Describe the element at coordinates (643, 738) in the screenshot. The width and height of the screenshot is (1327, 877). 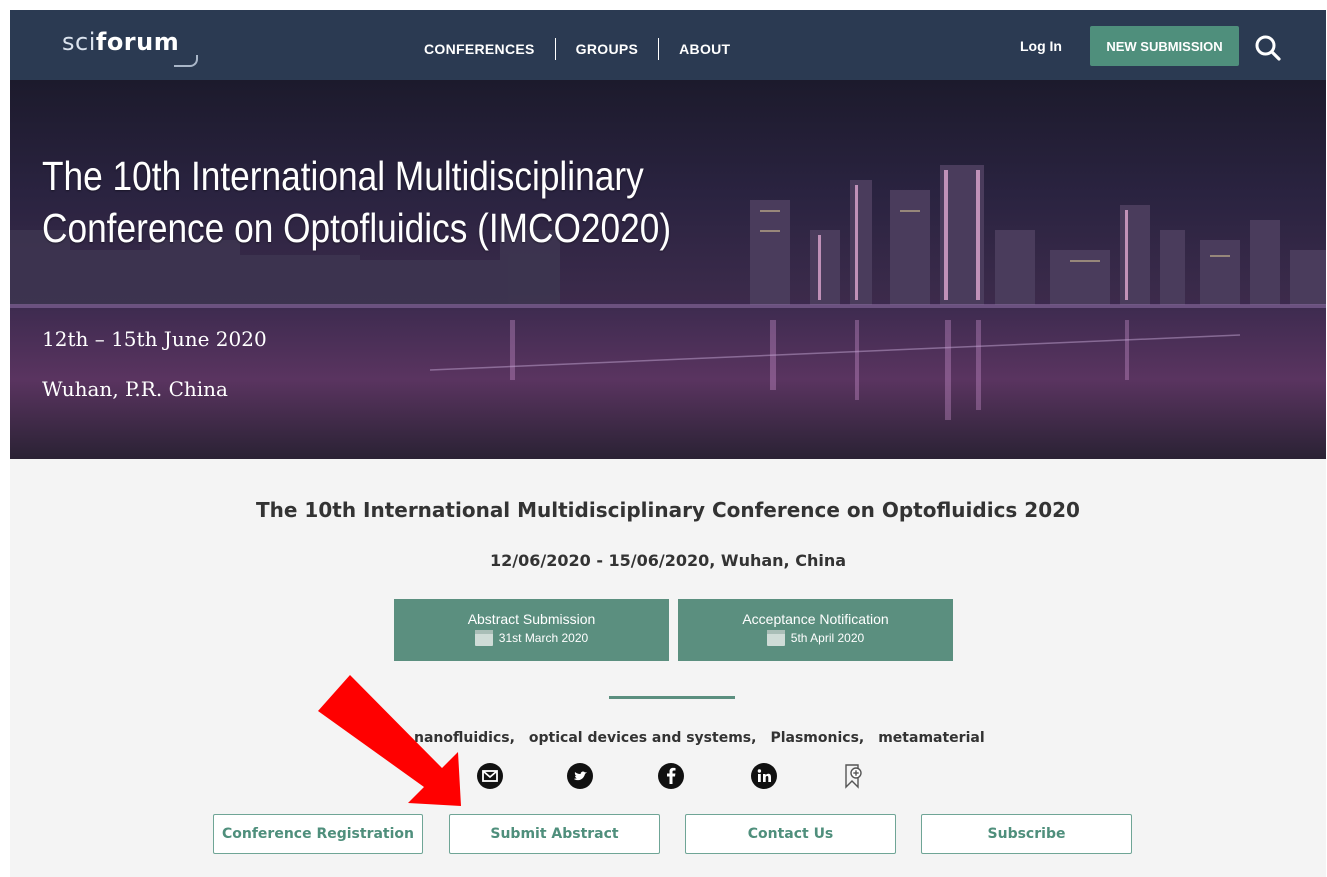
I see `keyword: optical devices and systems,` at that location.